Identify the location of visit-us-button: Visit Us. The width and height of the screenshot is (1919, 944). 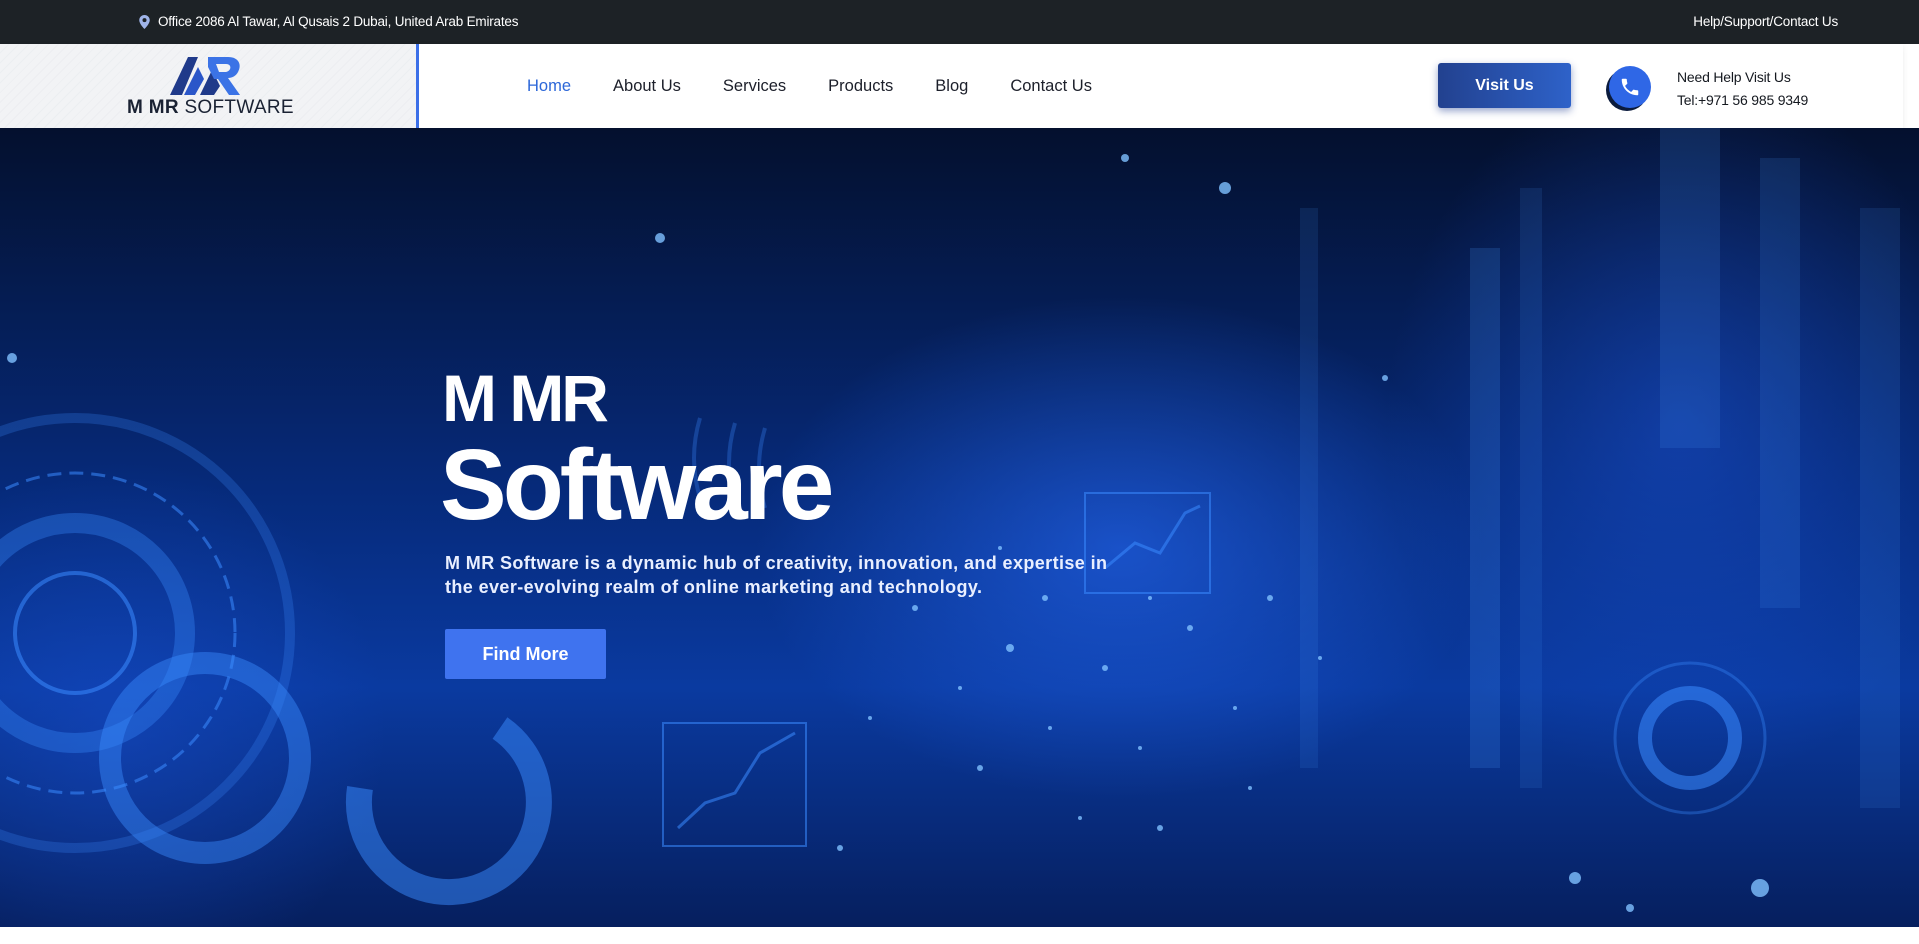
(1504, 85).